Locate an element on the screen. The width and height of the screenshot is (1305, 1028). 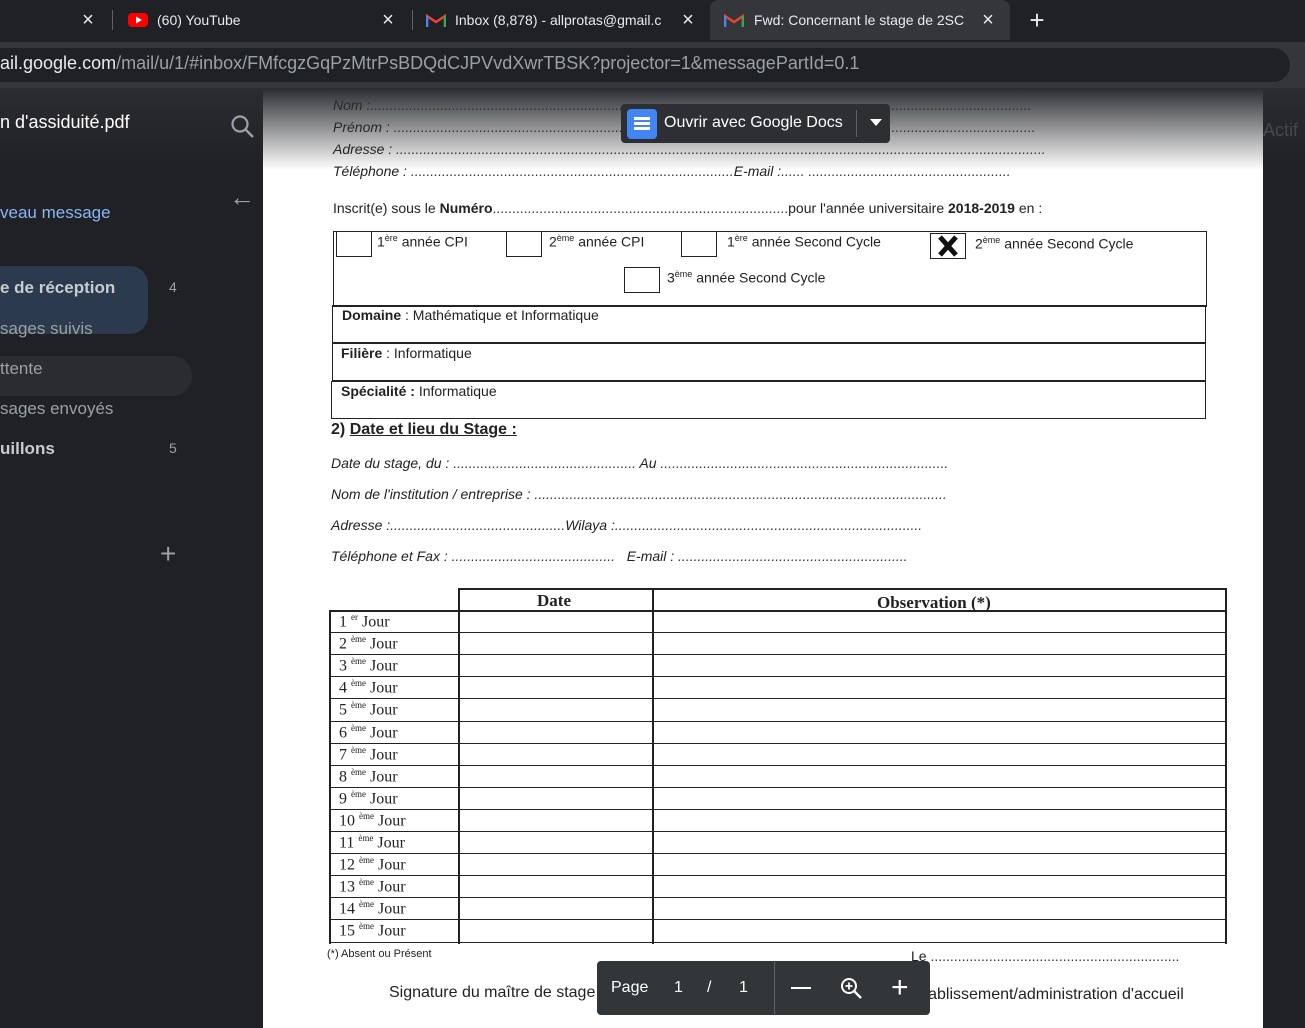
signature-supervisor: Signature du maître de stage is located at coordinates (492, 992).